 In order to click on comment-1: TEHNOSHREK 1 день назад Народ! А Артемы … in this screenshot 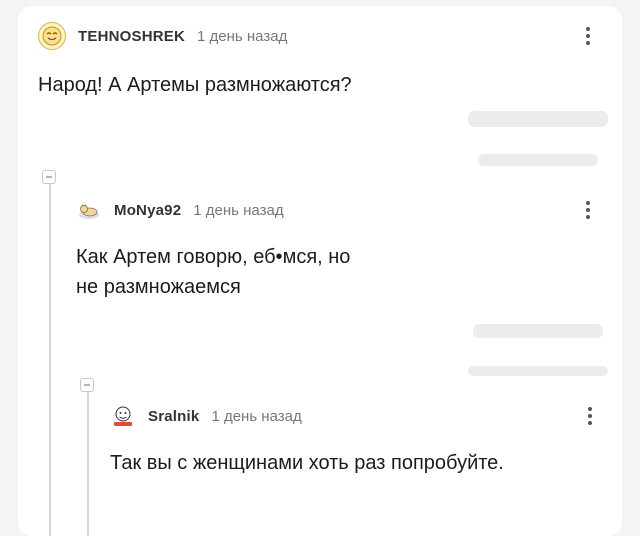, I will do `click(323, 61)`.